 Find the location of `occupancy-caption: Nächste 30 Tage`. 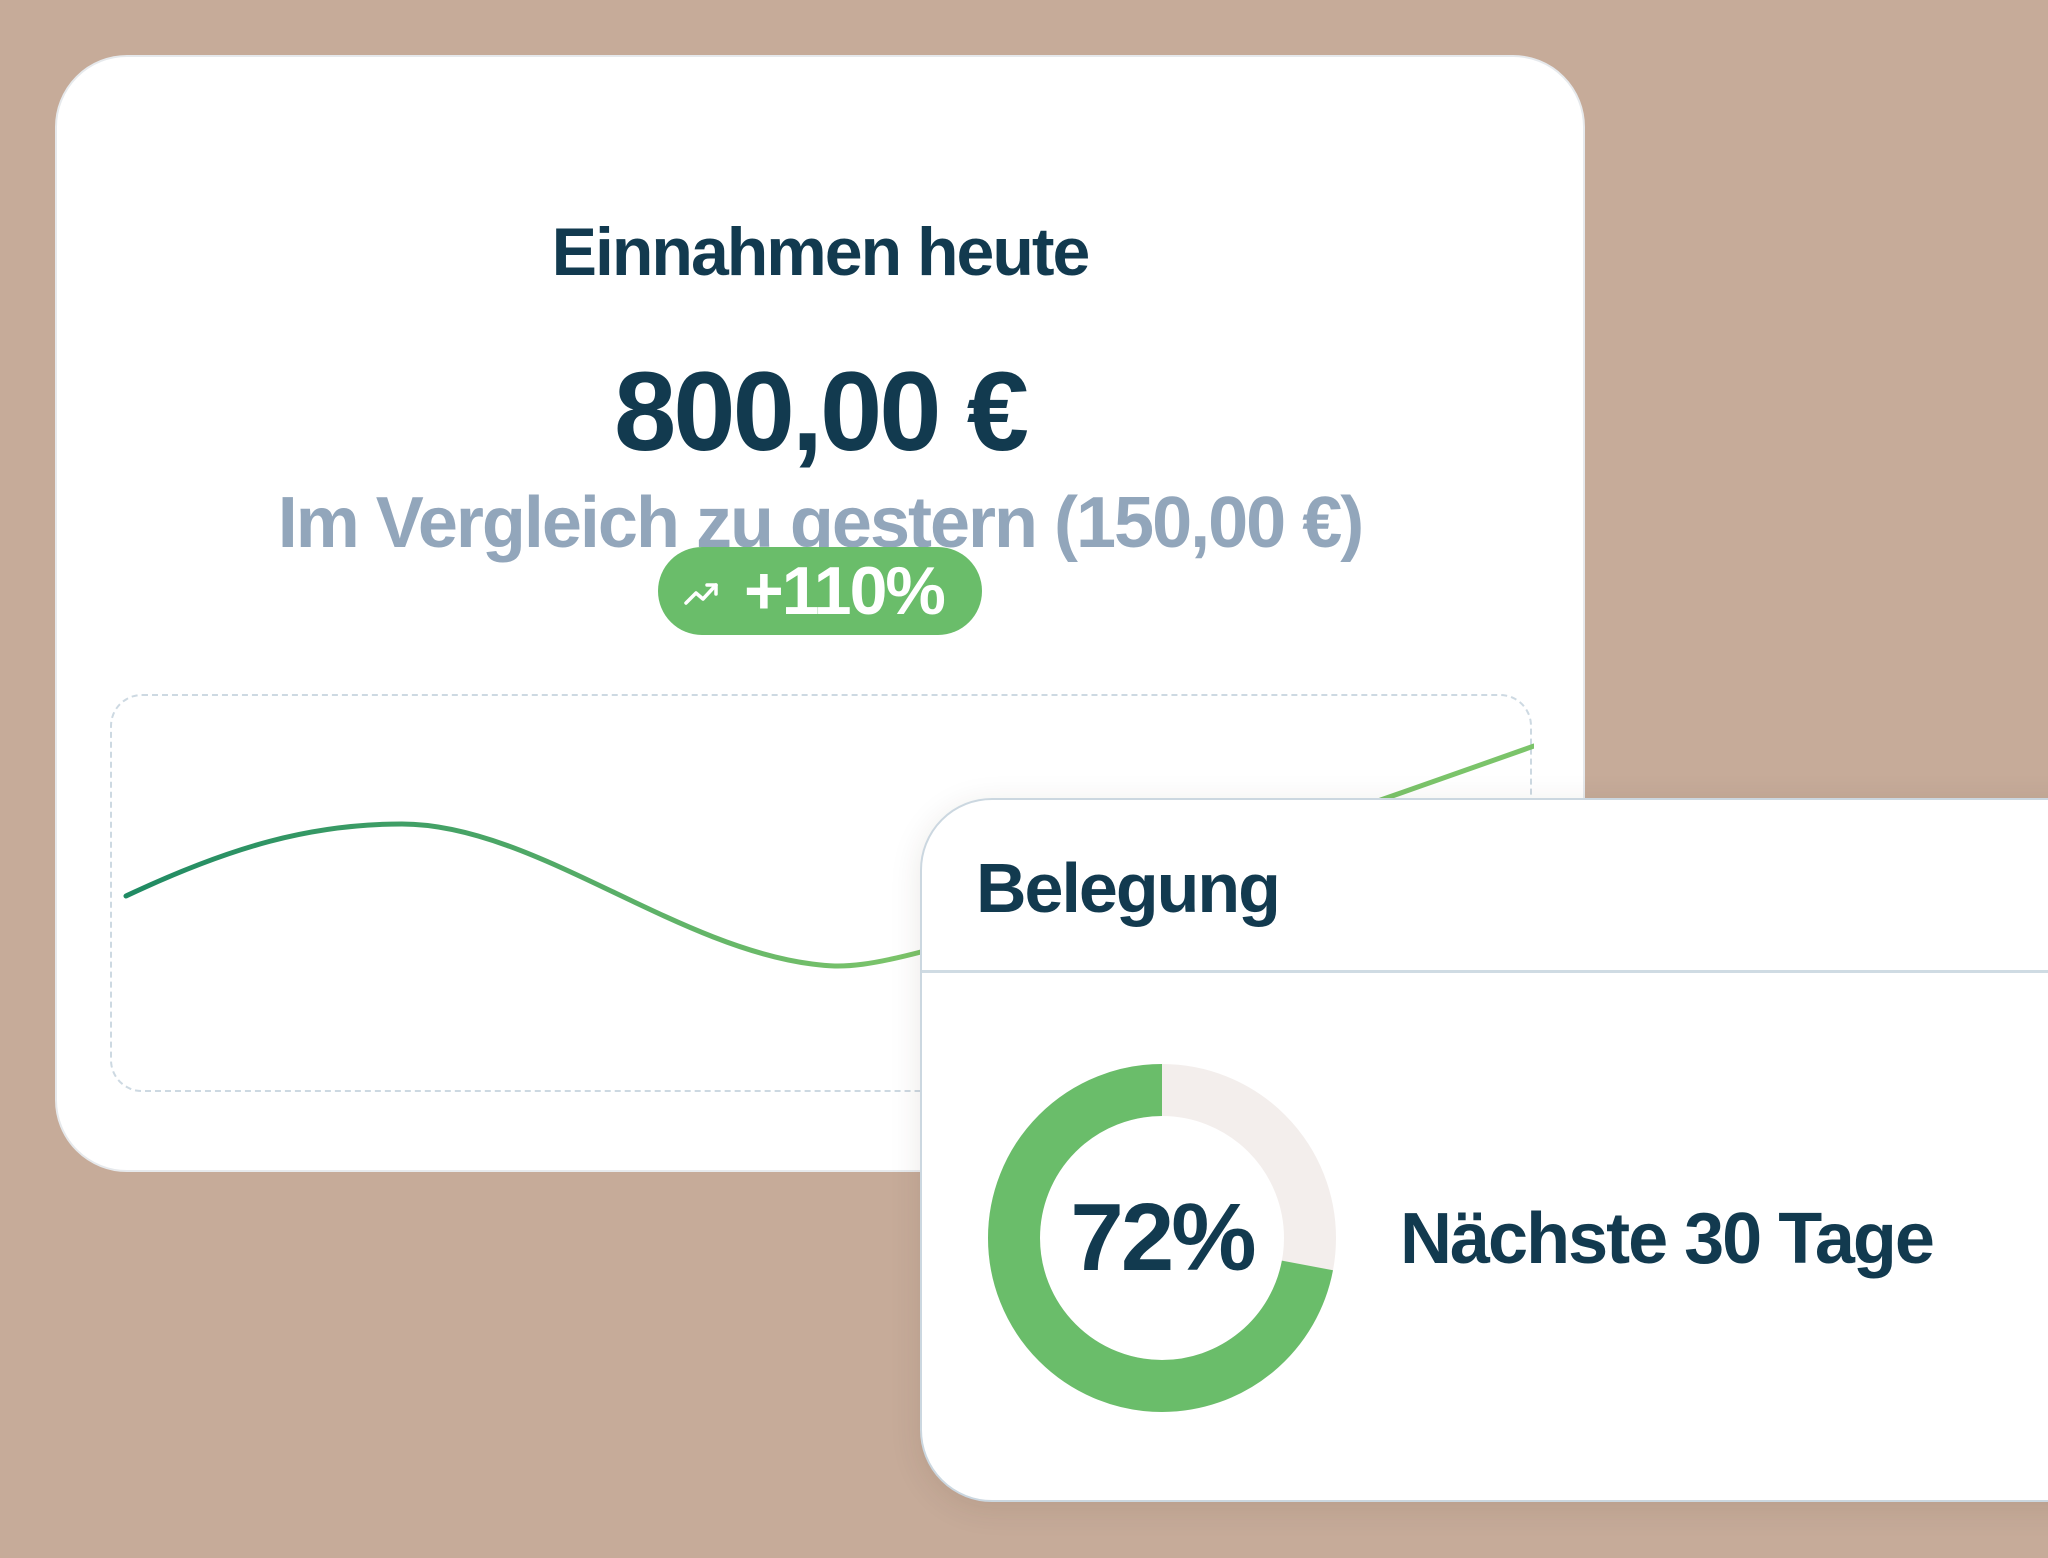

occupancy-caption: Nächste 30 Tage is located at coordinates (1667, 1239).